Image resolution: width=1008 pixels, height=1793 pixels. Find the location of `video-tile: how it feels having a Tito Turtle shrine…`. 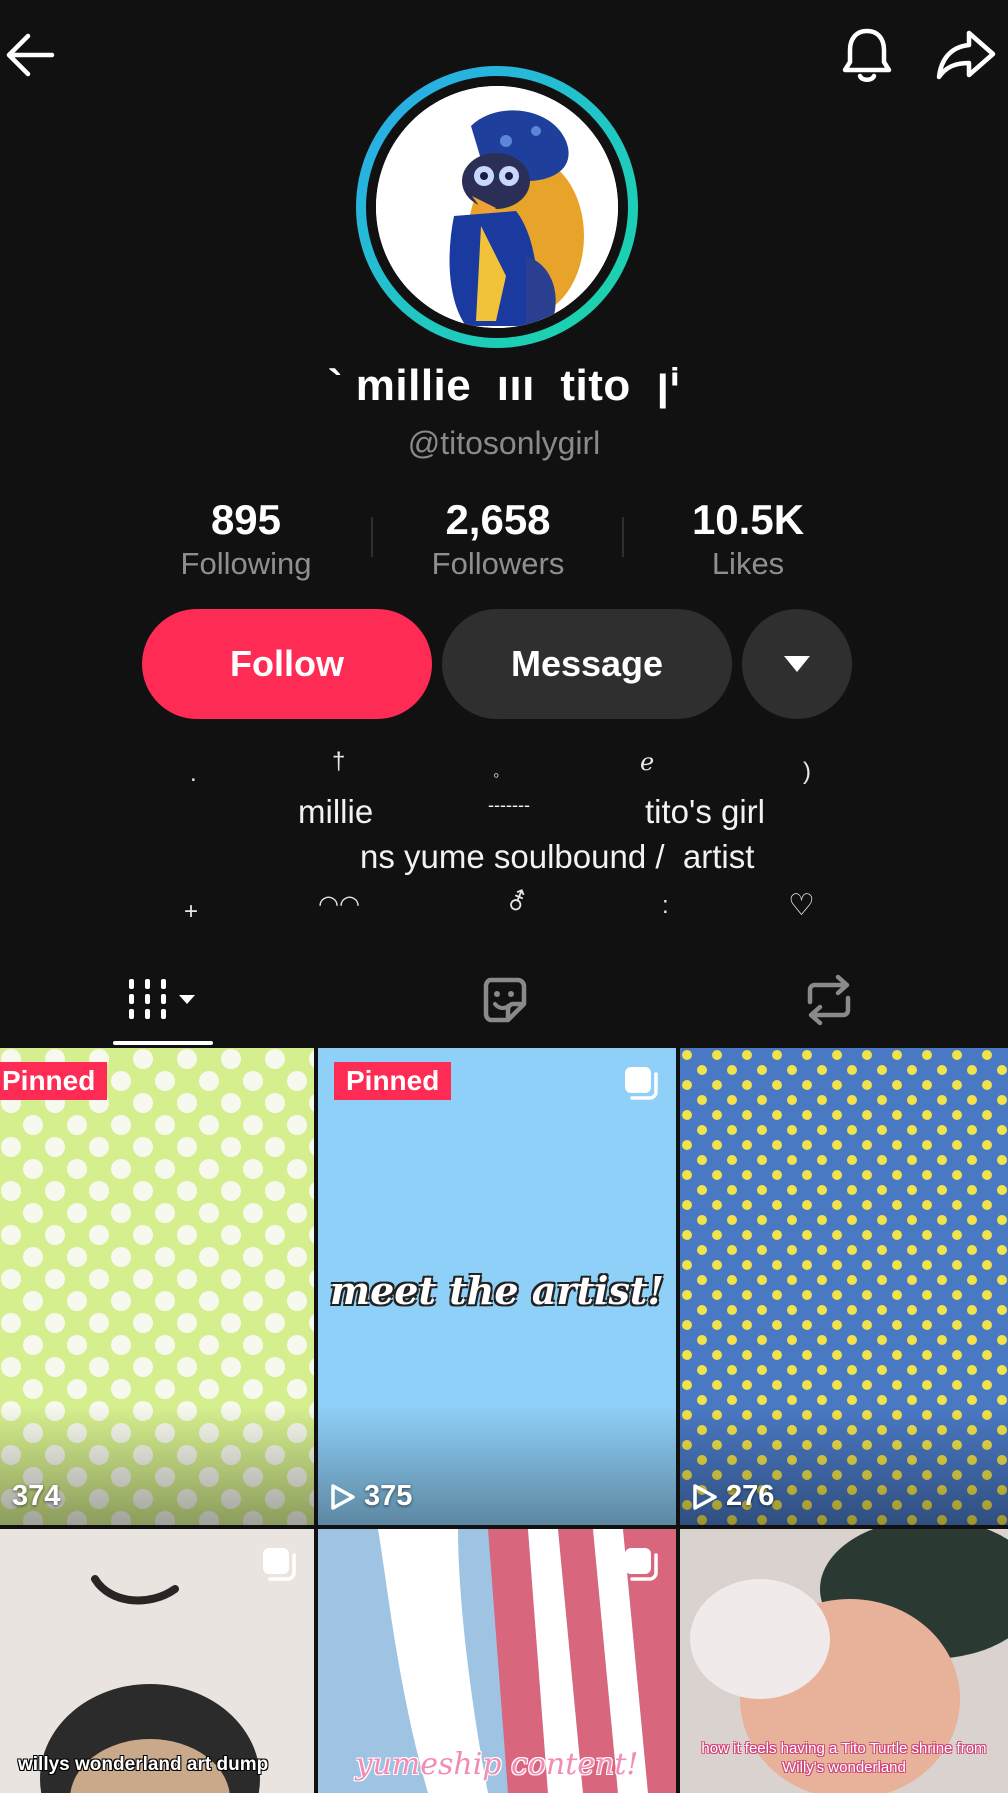

video-tile: how it feels having a Tito Turtle shrine… is located at coordinates (844, 1661).